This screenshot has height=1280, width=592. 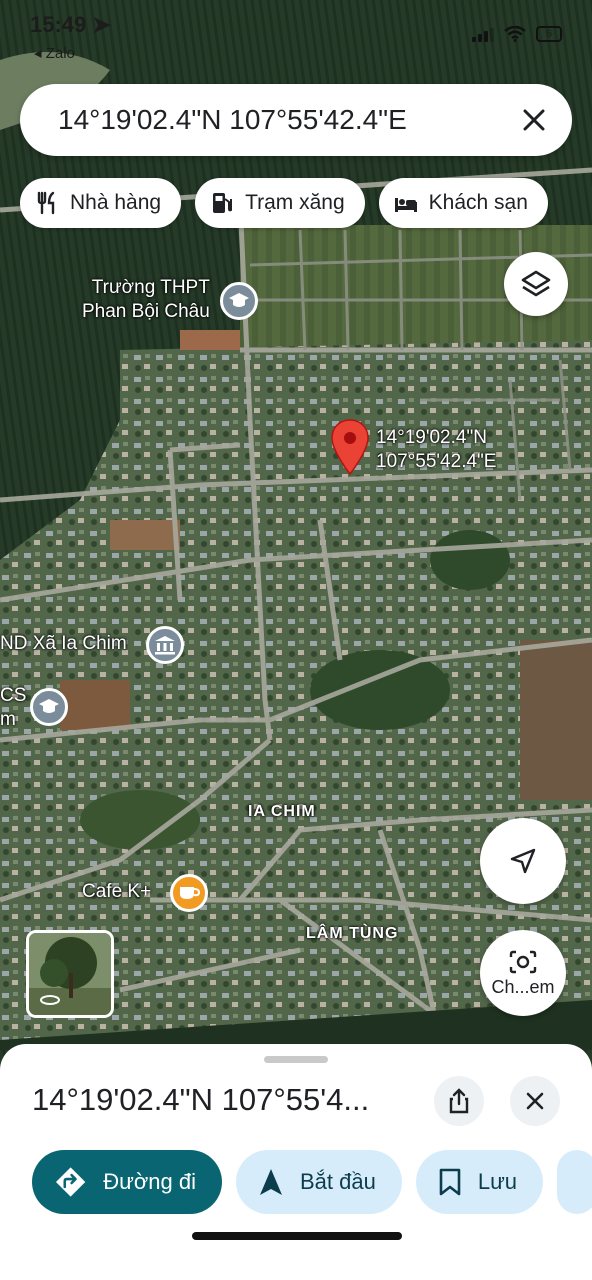 I want to click on search-input: 14°19'02.4"N 107°55'42.4"E, so click(x=281, y=120).